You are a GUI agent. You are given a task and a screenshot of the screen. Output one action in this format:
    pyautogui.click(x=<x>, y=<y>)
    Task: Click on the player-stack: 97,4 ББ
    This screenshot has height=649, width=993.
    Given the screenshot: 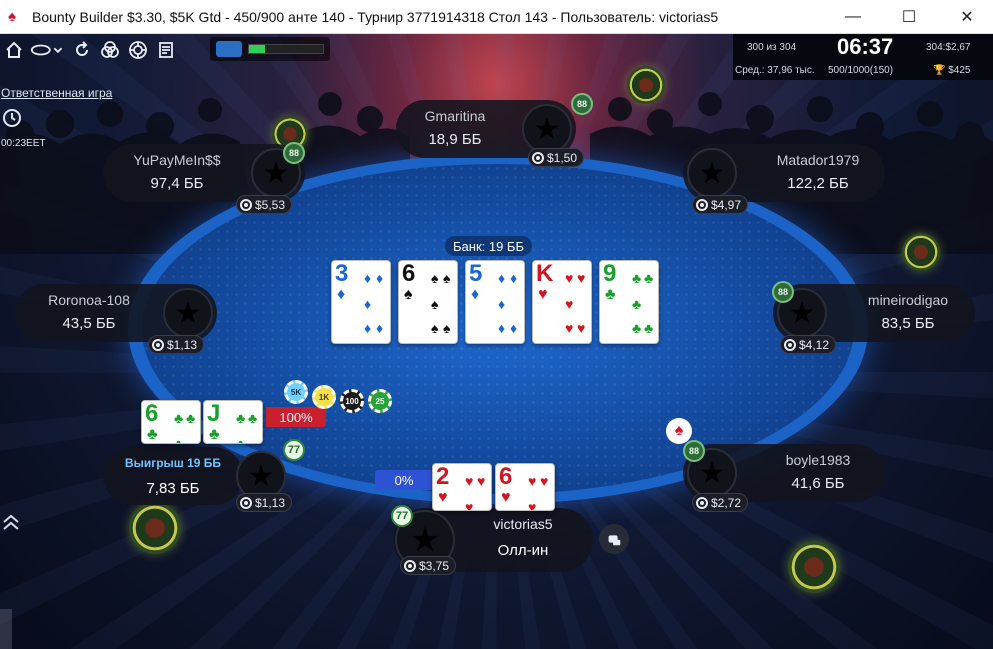 What is the action you would take?
    pyautogui.click(x=177, y=183)
    